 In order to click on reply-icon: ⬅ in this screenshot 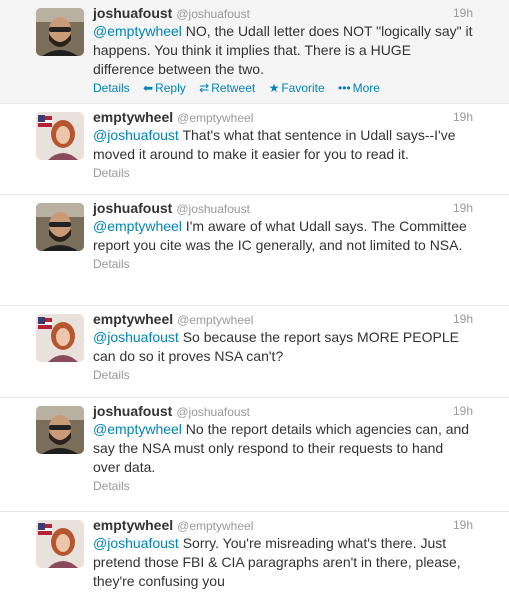, I will do `click(148, 88)`.